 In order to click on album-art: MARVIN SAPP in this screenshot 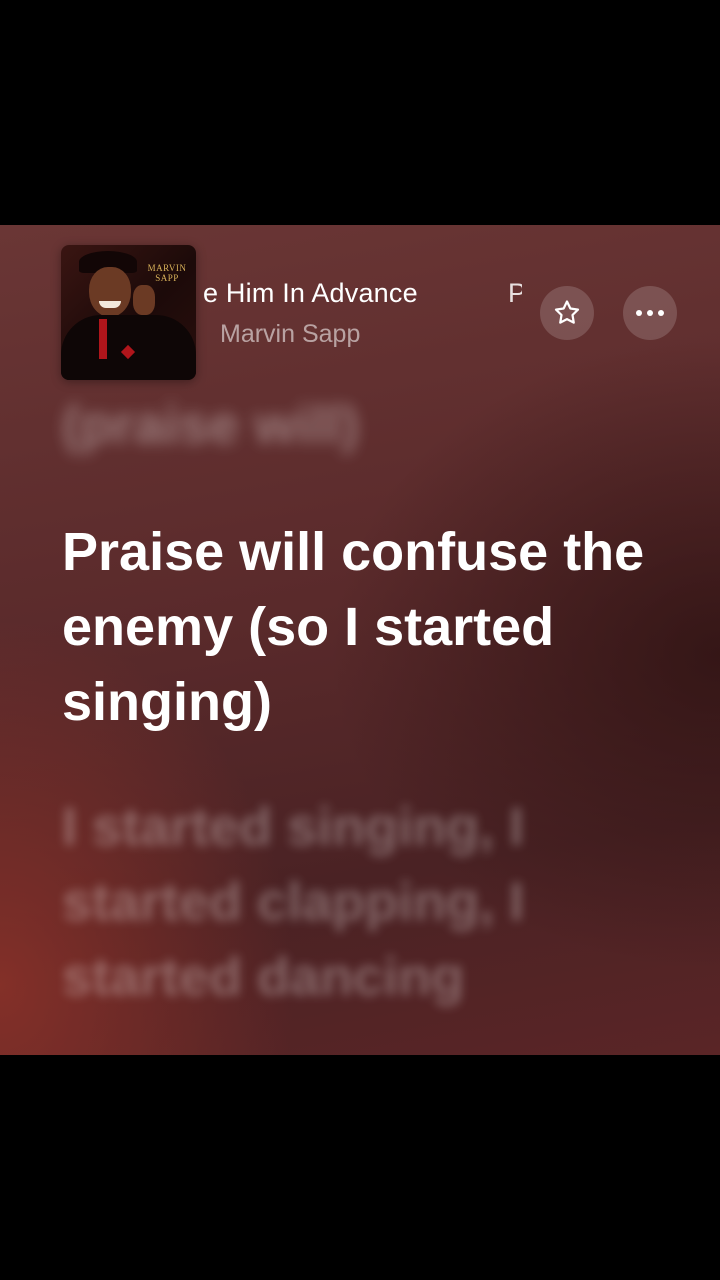, I will do `click(128, 312)`.